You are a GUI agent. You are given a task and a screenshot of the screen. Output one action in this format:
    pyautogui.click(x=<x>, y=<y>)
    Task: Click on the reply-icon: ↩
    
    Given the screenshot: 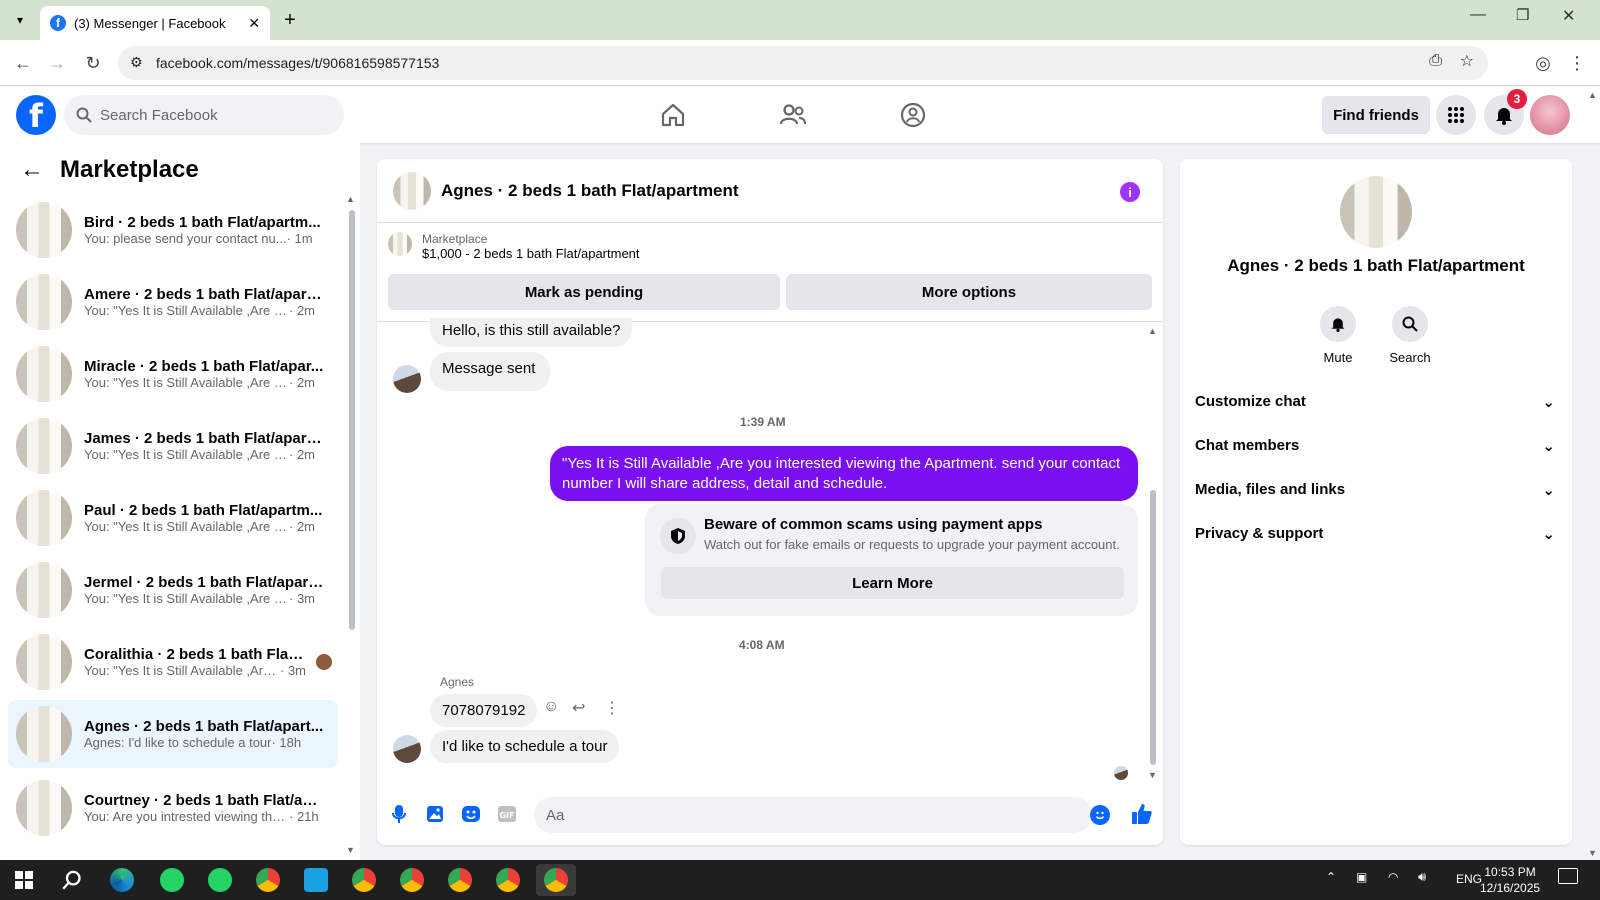 What is the action you would take?
    pyautogui.click(x=578, y=708)
    